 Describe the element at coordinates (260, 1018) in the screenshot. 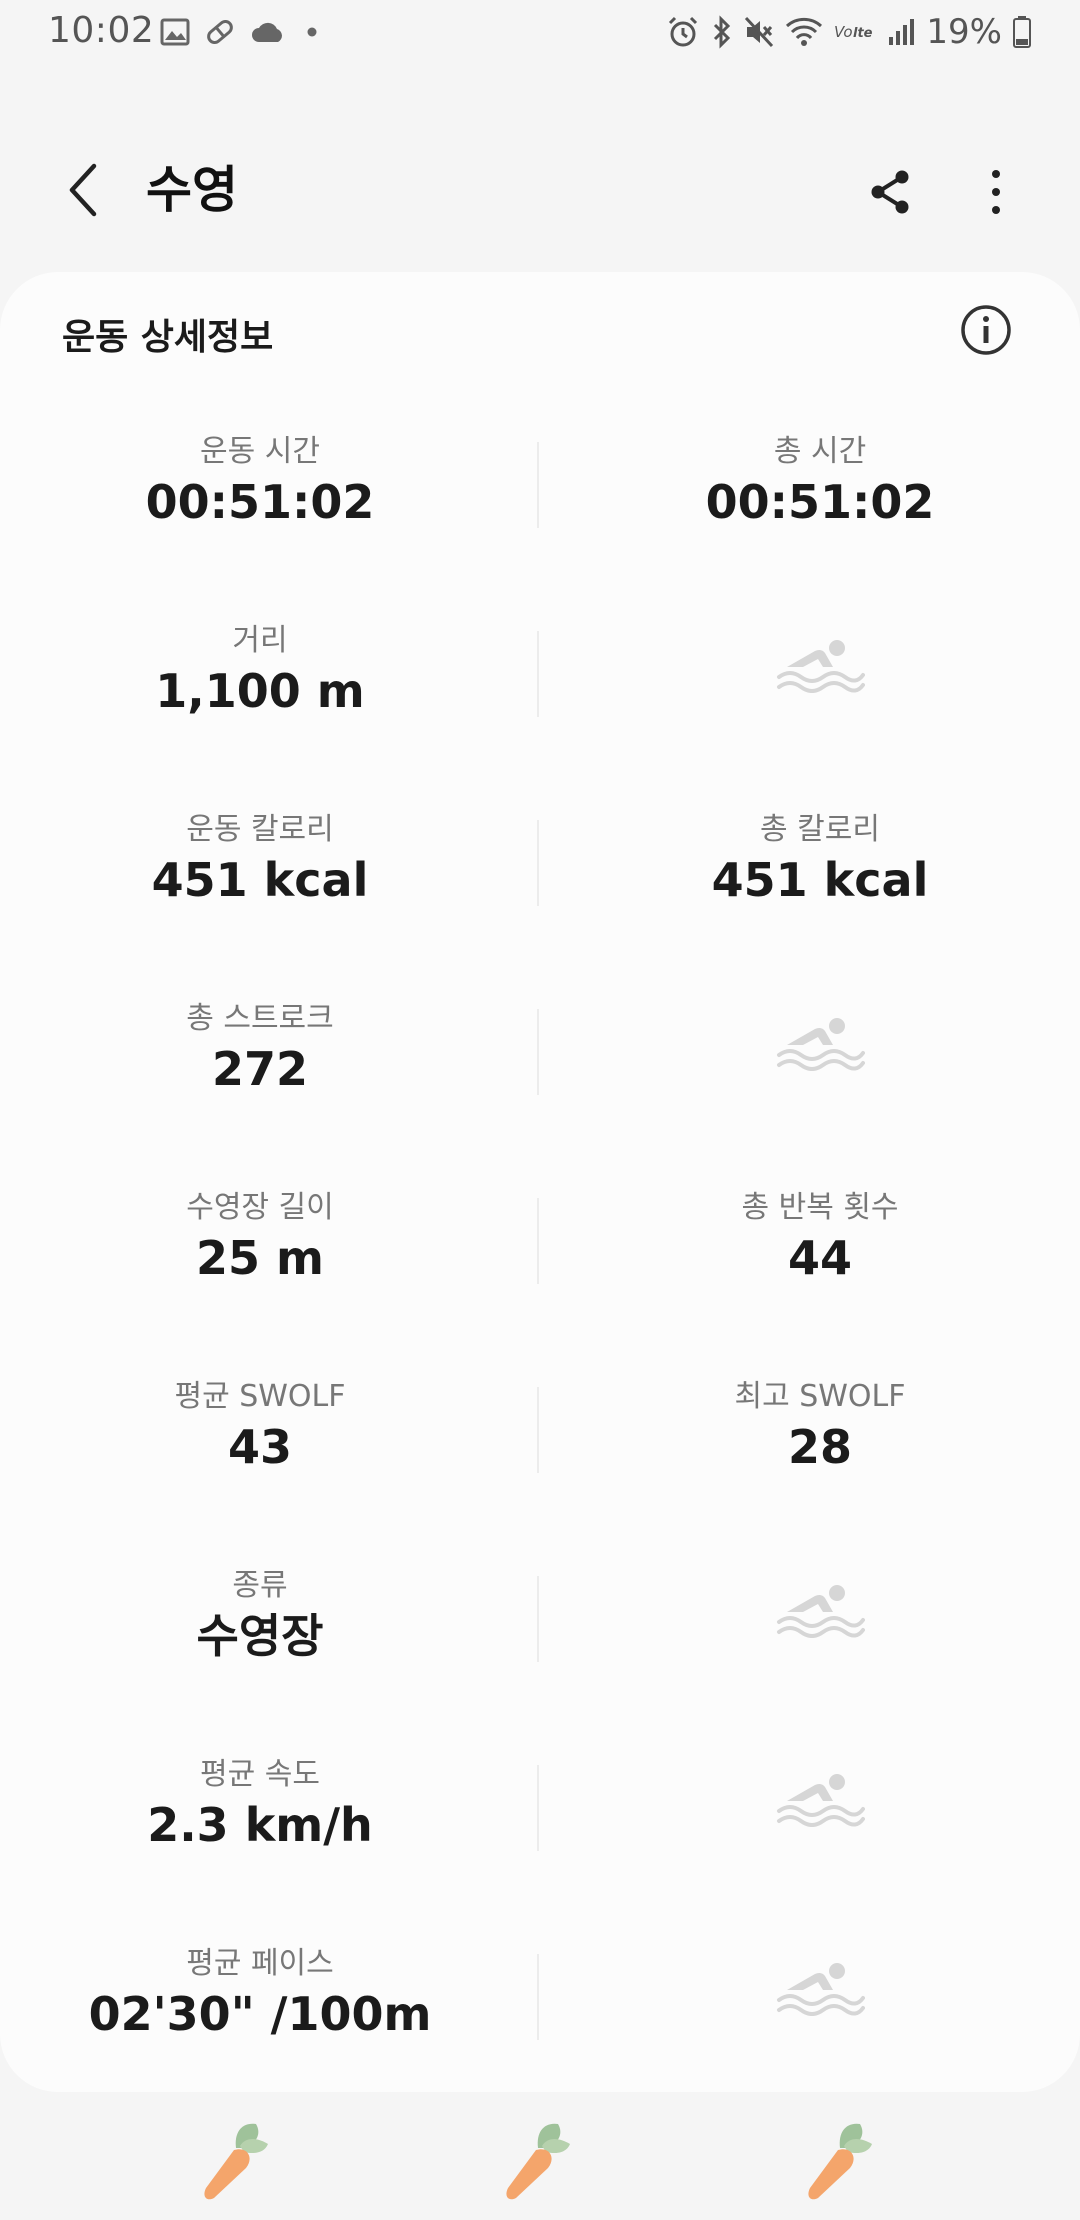

I see `stat-label: 총 스트로크` at that location.